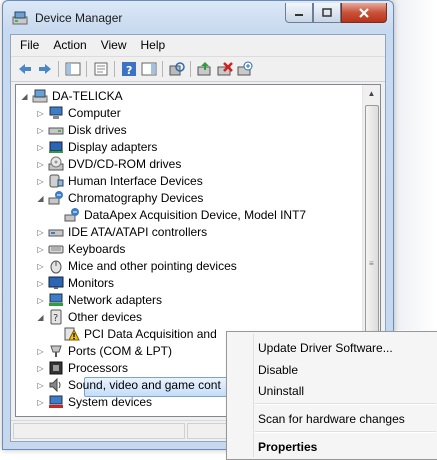  What do you see at coordinates (115, 300) in the screenshot?
I see `tree-item-label: Network adapters` at bounding box center [115, 300].